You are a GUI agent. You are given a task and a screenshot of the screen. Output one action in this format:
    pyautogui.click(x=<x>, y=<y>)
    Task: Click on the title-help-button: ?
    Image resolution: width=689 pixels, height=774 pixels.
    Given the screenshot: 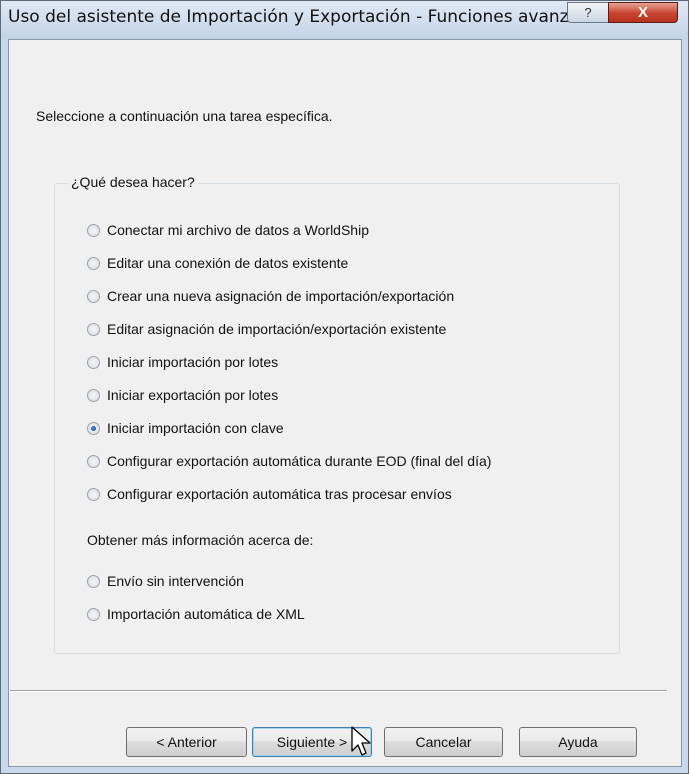 What is the action you would take?
    pyautogui.click(x=588, y=12)
    